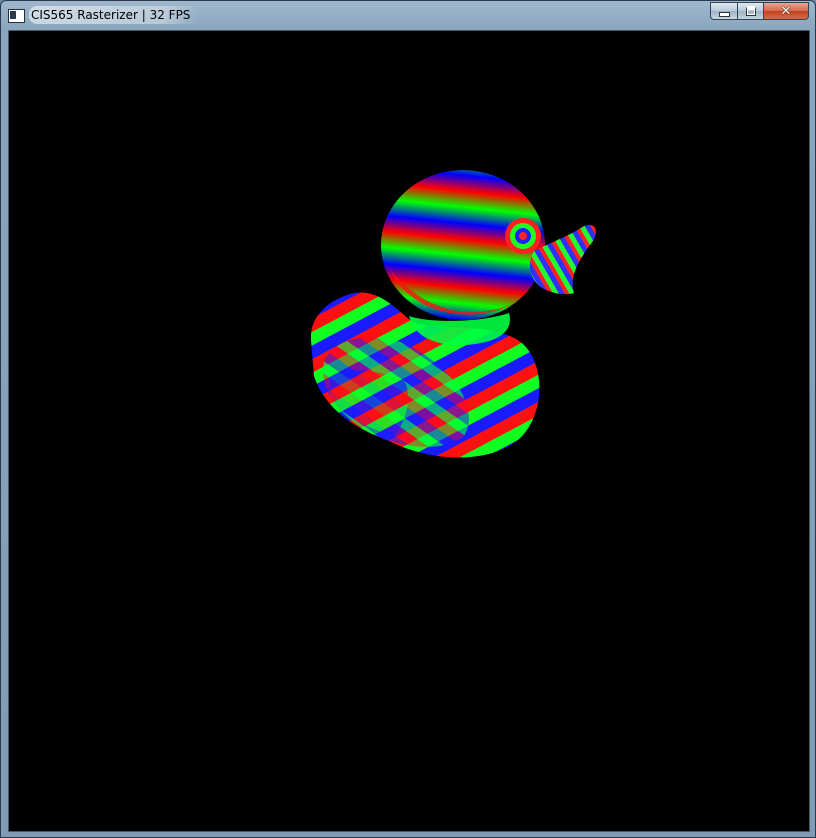  What do you see at coordinates (408, 15) in the screenshot?
I see `title-bar: CIS565 Rasterizer | 32 FPS ✕` at bounding box center [408, 15].